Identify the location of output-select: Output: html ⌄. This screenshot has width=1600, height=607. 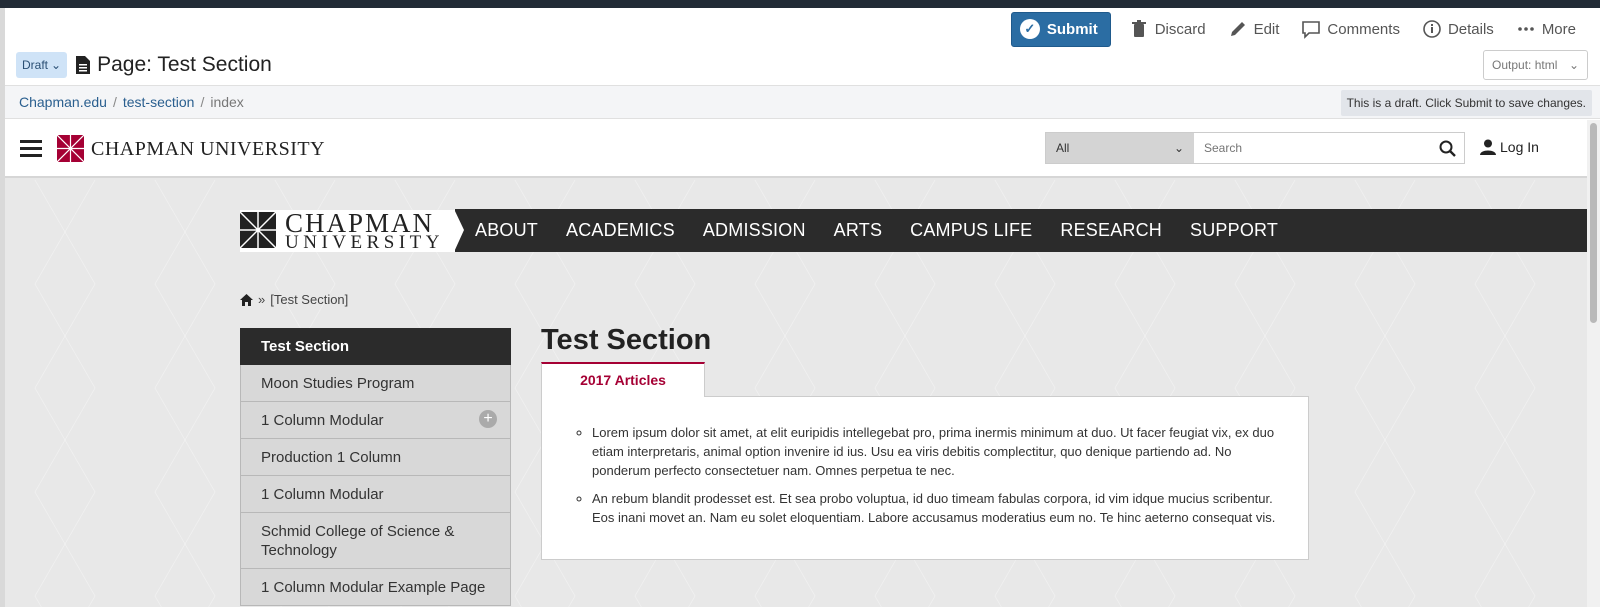
(1535, 65).